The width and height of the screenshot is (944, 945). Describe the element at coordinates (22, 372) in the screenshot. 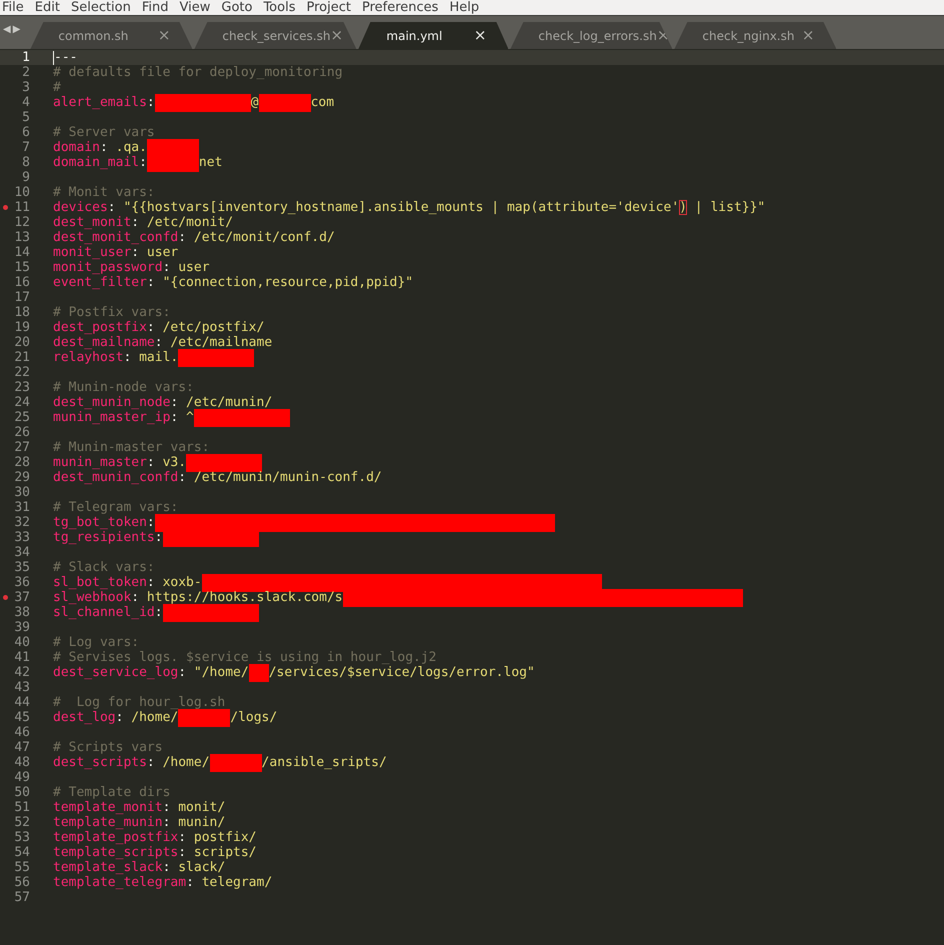

I see `line-number: 22` at that location.